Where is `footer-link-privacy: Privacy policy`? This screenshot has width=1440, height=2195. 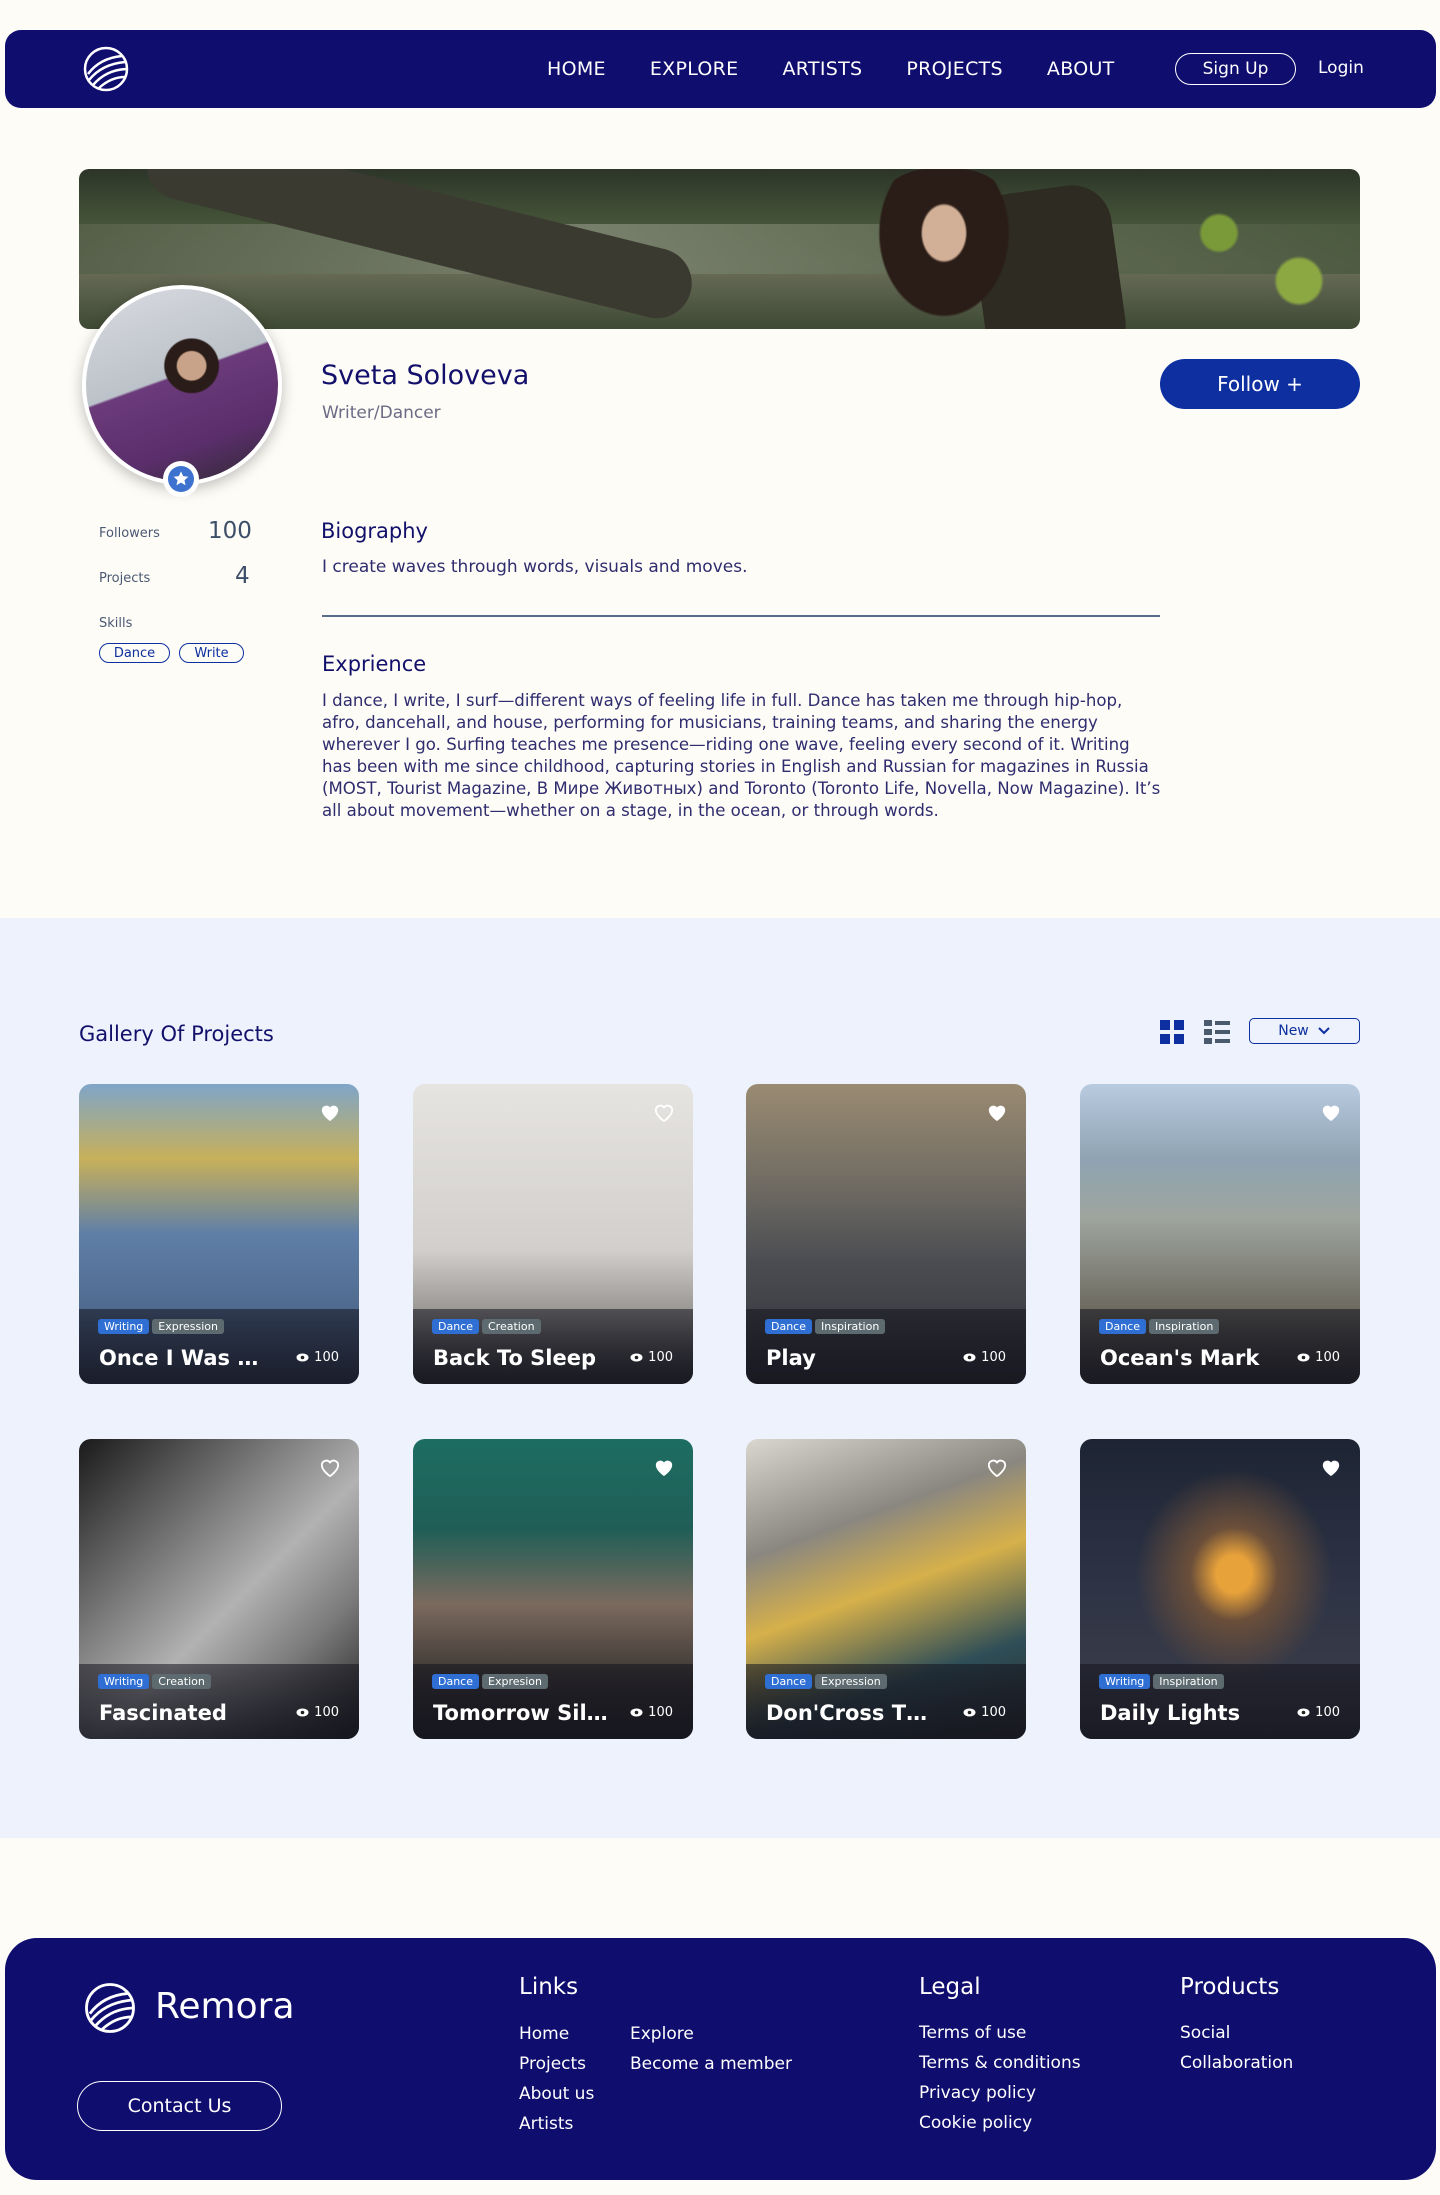
footer-link-privacy: Privacy policy is located at coordinates (977, 2093).